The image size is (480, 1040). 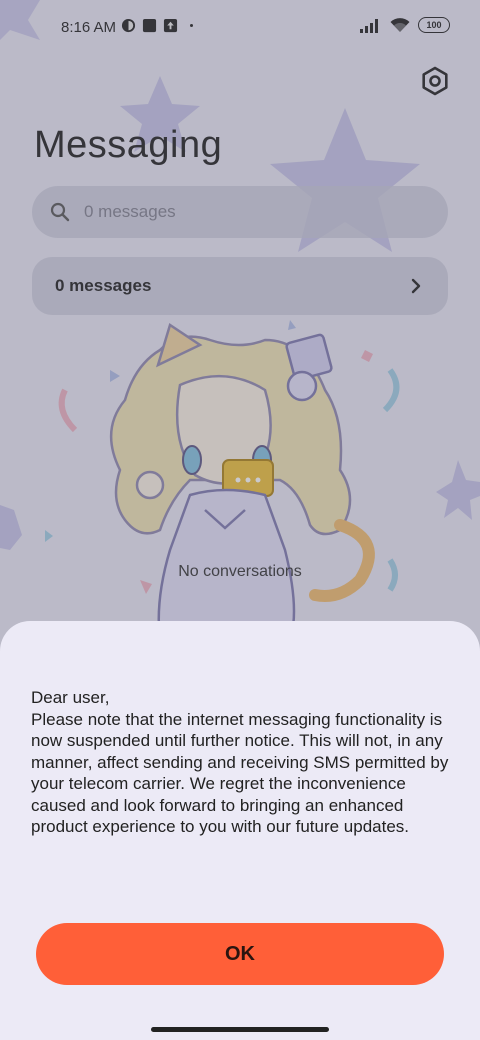 I want to click on notice-greeting: Dear user,, so click(x=70, y=697).